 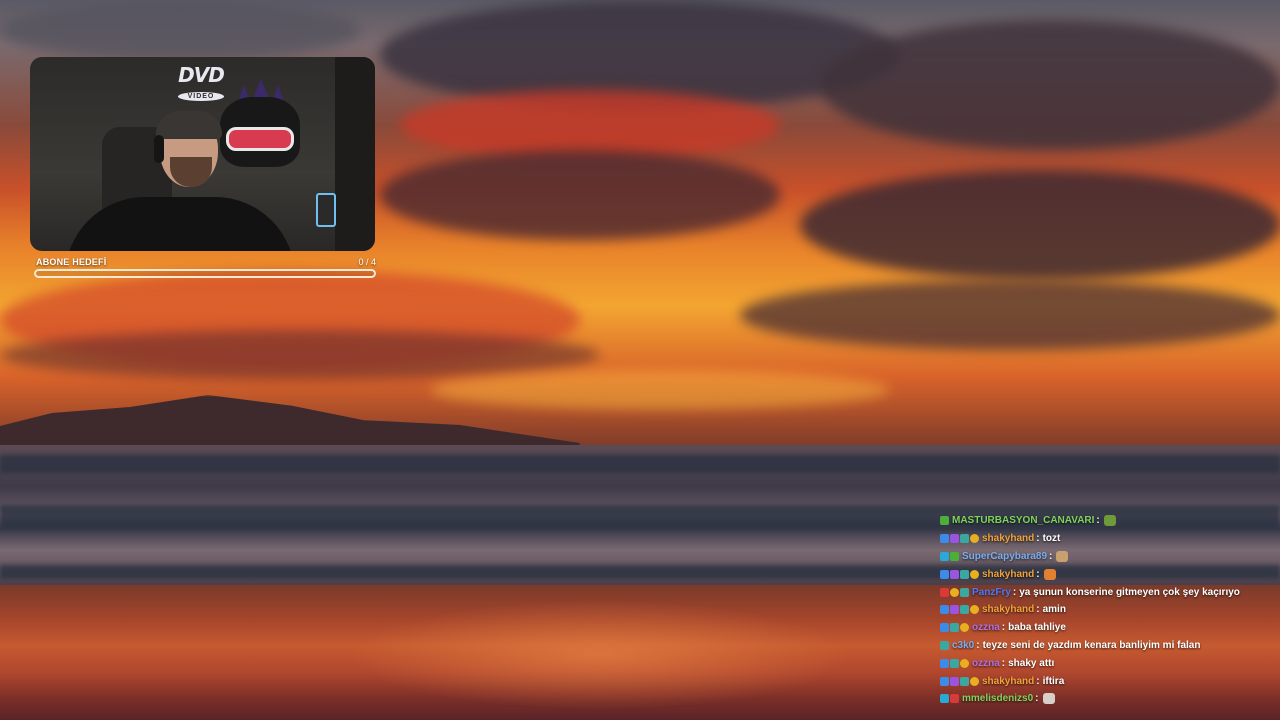 I want to click on thinking-emote-icon, so click(x=1062, y=556).